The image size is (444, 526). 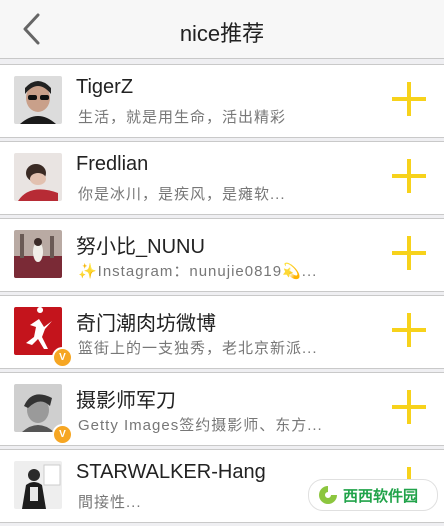 What do you see at coordinates (105, 87) in the screenshot?
I see `user-name: TigerZ` at bounding box center [105, 87].